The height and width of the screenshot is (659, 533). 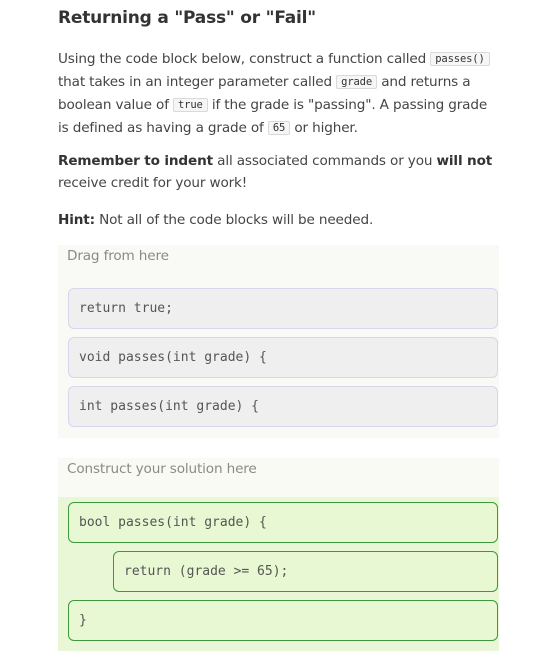 What do you see at coordinates (460, 59) in the screenshot?
I see `code-passes: passes()` at bounding box center [460, 59].